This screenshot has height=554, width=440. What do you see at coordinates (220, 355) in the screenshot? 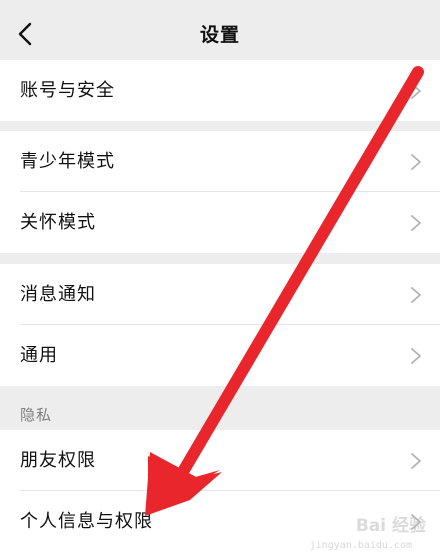
I see `settings-item-general: 通用` at bounding box center [220, 355].